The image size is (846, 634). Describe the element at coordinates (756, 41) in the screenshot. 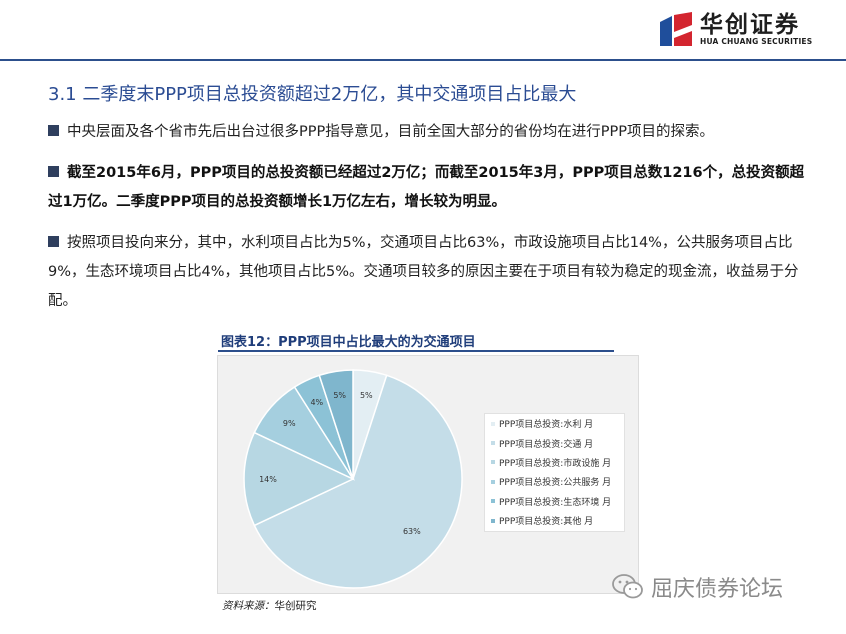

I see `logo-english: HUA CHUANG SECURITIES` at that location.